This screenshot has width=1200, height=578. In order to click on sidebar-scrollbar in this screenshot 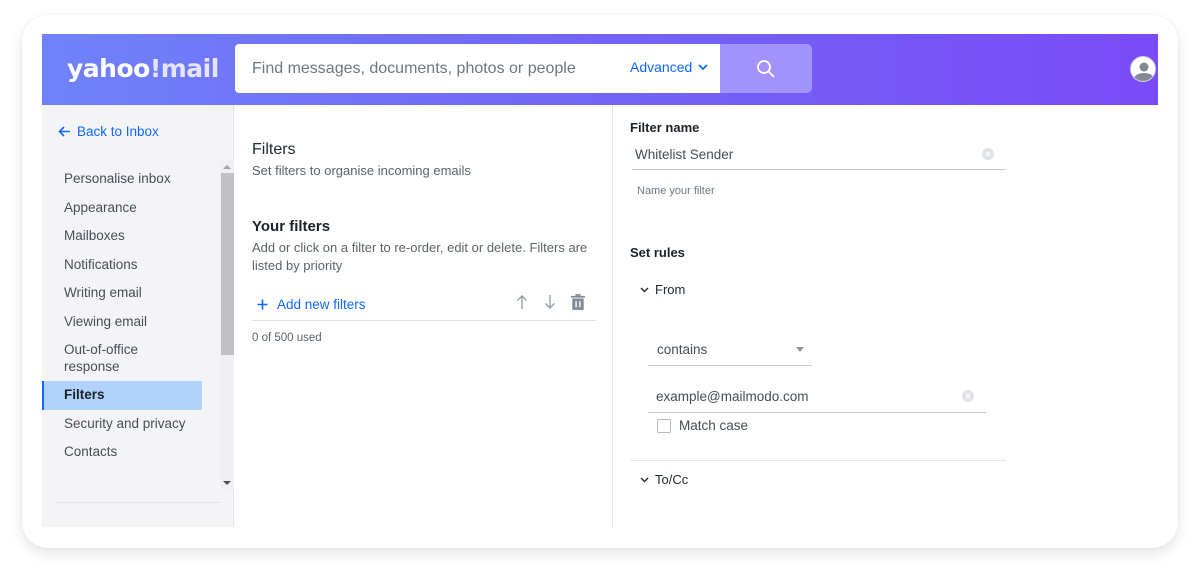, I will do `click(227, 325)`.